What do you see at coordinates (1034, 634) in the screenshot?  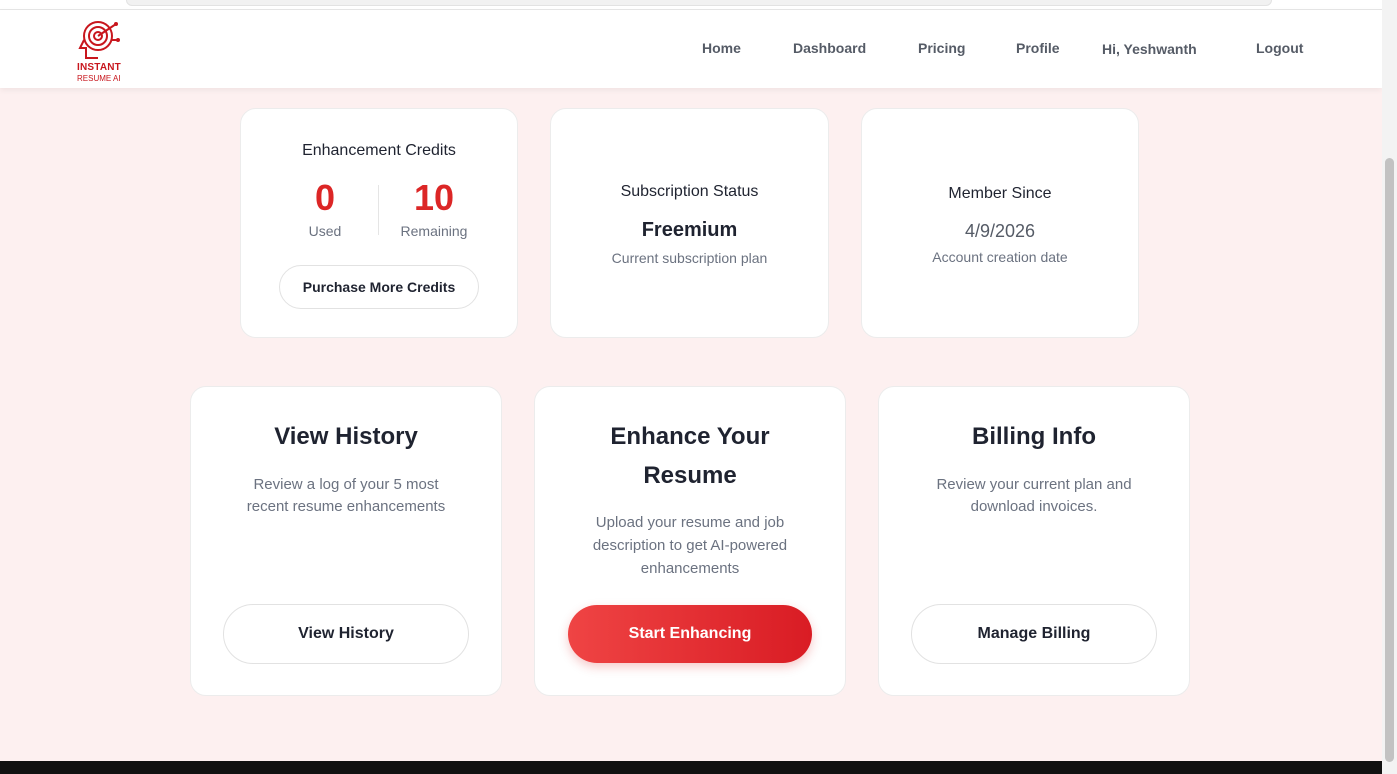 I see `manage-billing-button: Manage Billing` at bounding box center [1034, 634].